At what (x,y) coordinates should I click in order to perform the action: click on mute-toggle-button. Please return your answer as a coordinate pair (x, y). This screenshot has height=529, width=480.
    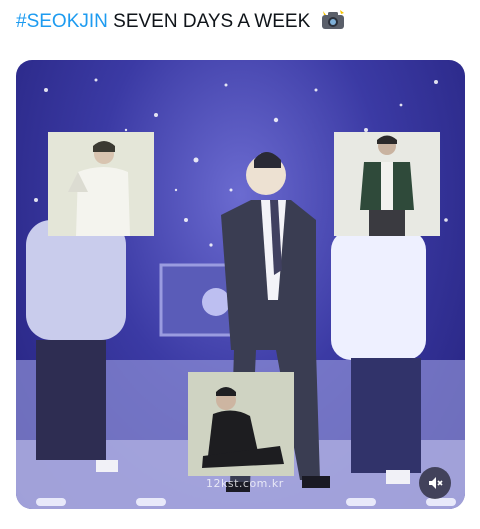
    Looking at the image, I should click on (435, 483).